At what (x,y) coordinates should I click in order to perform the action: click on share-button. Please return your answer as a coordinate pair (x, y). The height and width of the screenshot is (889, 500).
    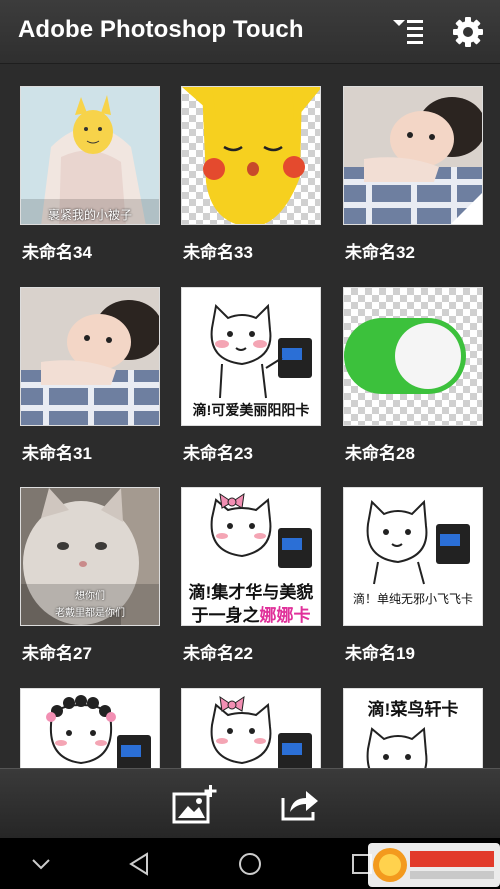
    Looking at the image, I should click on (300, 804).